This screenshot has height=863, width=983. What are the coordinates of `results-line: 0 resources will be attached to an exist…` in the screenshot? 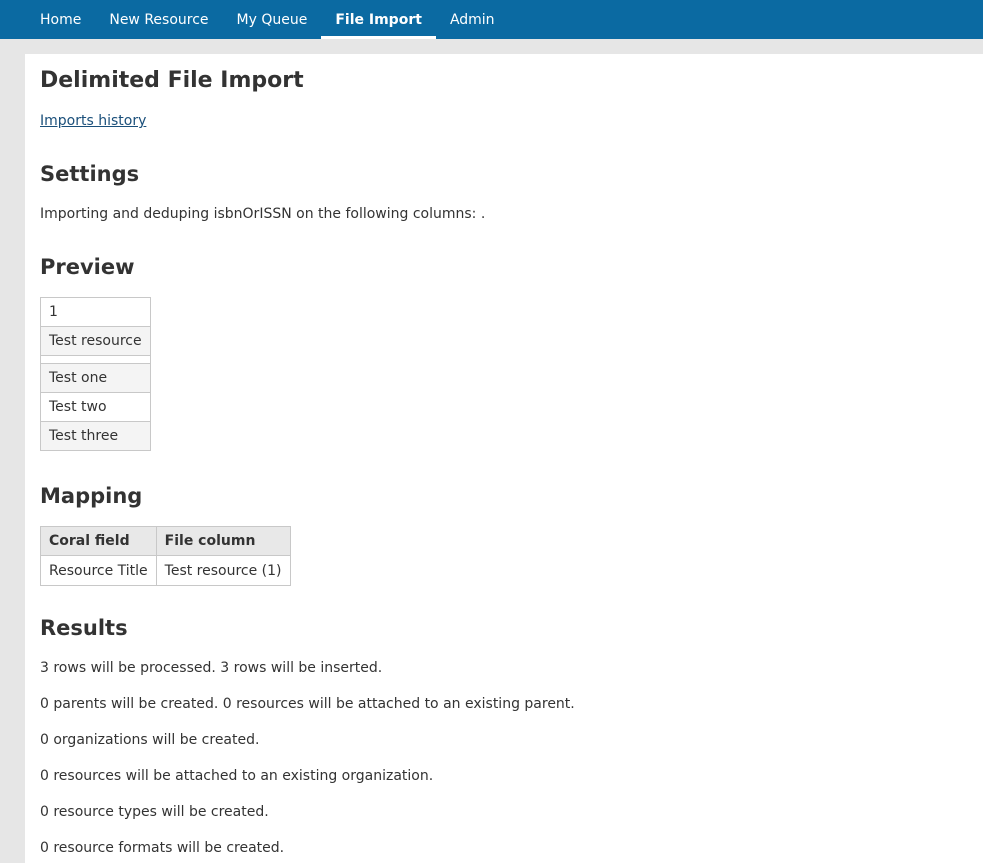 It's located at (237, 776).